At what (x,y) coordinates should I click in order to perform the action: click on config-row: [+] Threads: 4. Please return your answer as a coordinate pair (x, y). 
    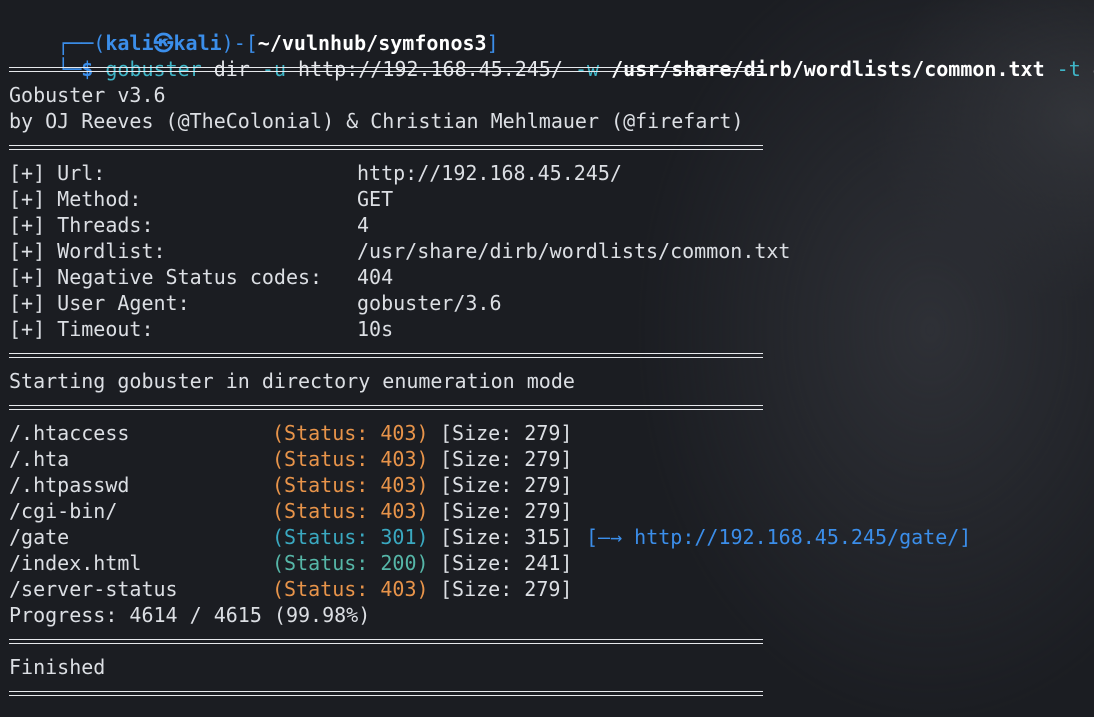
    Looking at the image, I should click on (549, 225).